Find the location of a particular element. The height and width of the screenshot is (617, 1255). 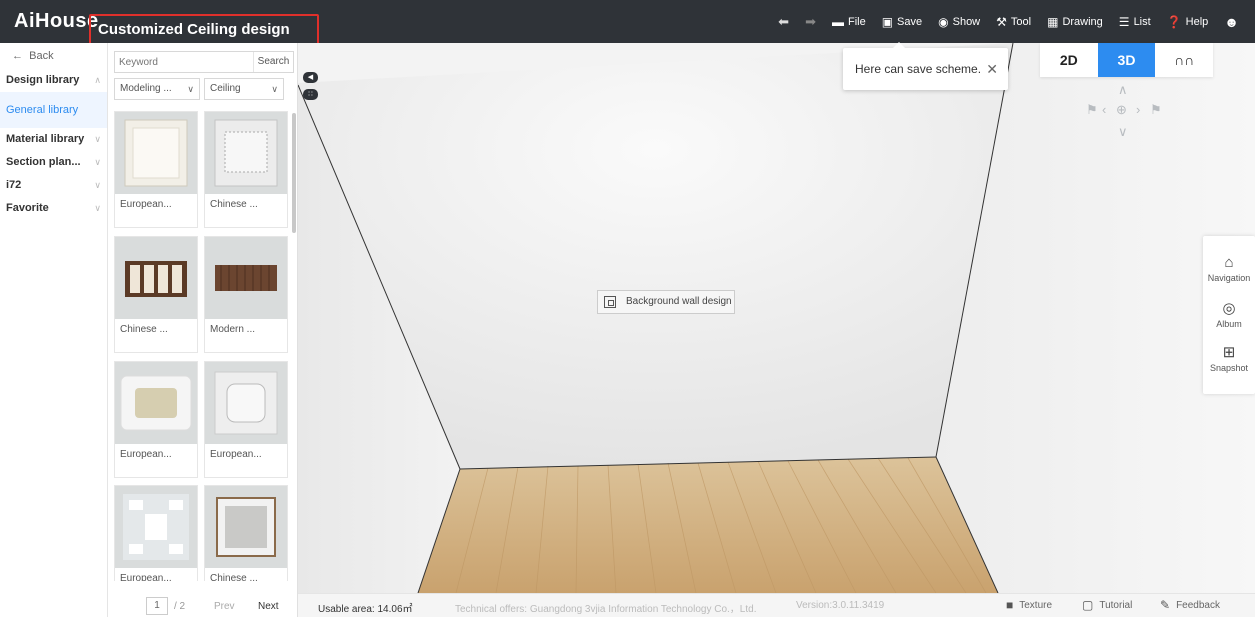

tab-walkthrough: ∩∩ is located at coordinates (1184, 60).